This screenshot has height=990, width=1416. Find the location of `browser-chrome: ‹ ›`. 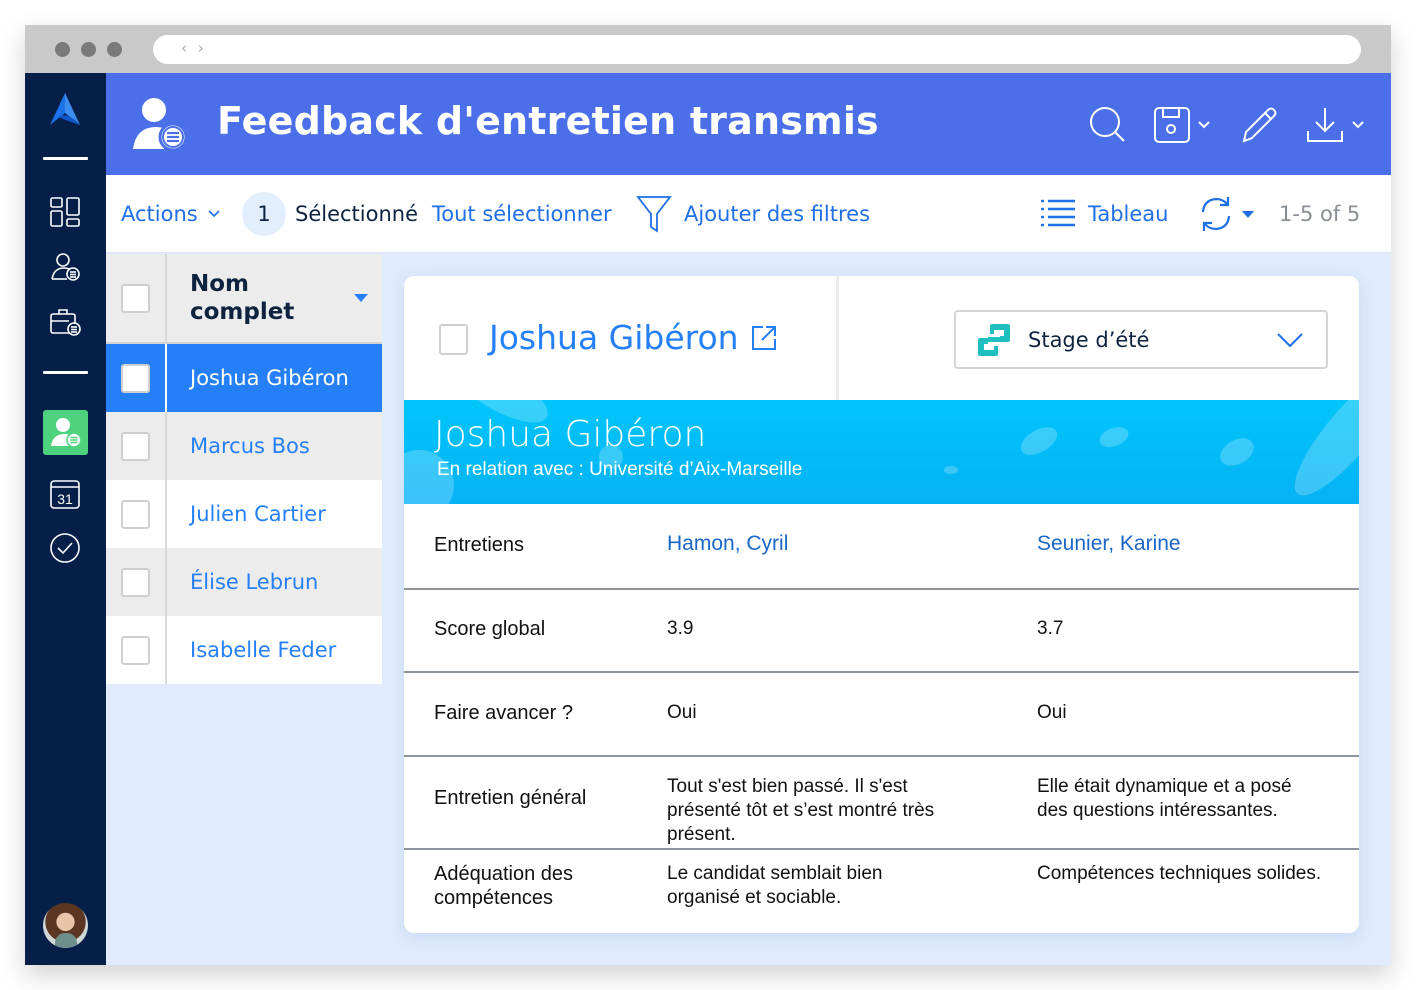

browser-chrome: ‹ › is located at coordinates (708, 49).